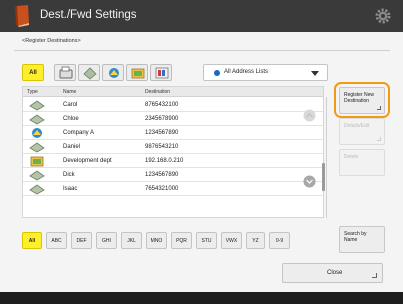 The width and height of the screenshot is (403, 304). I want to click on mailbox-icon, so click(162, 73).